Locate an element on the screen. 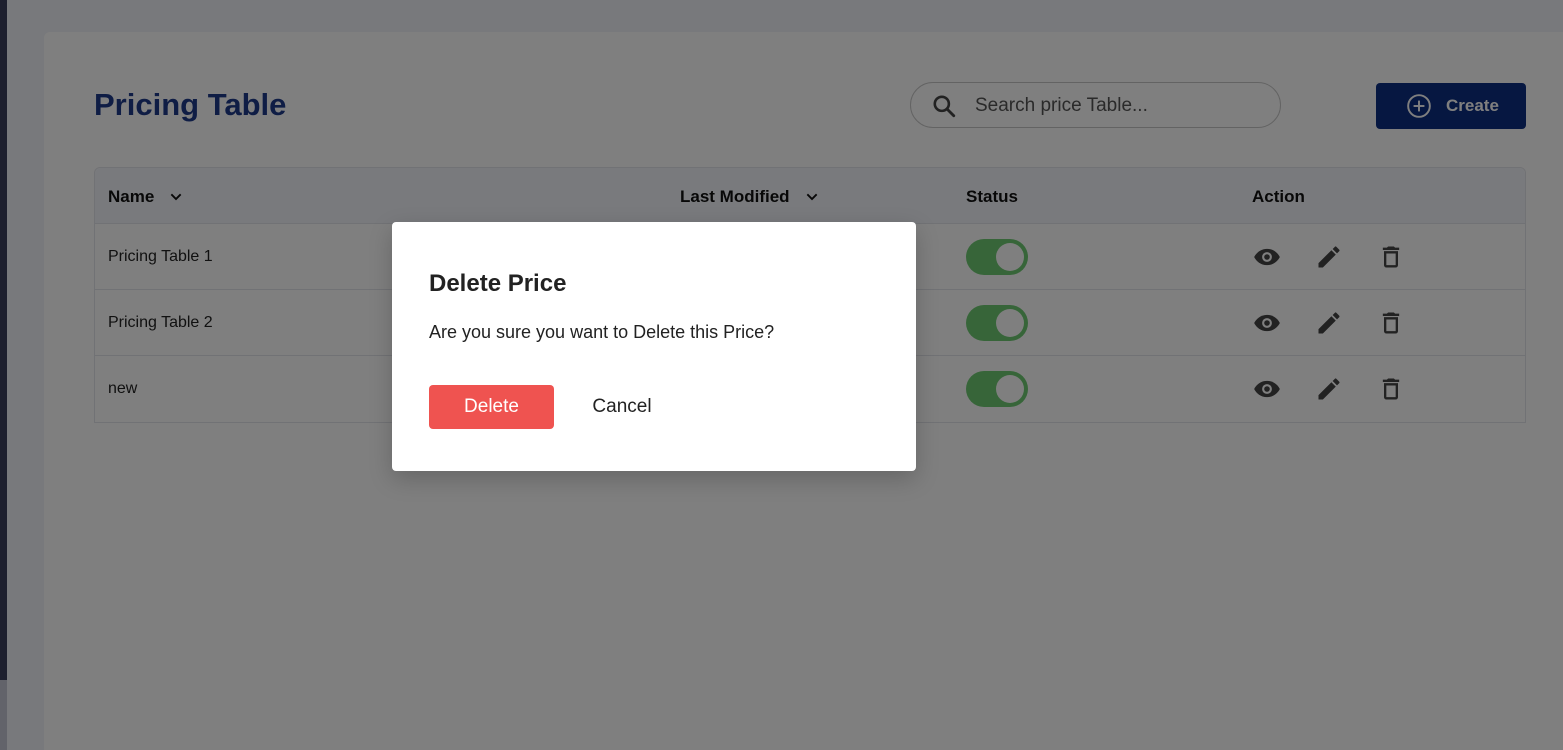 This screenshot has height=750, width=1563. cancel-button: Cancel is located at coordinates (622, 407).